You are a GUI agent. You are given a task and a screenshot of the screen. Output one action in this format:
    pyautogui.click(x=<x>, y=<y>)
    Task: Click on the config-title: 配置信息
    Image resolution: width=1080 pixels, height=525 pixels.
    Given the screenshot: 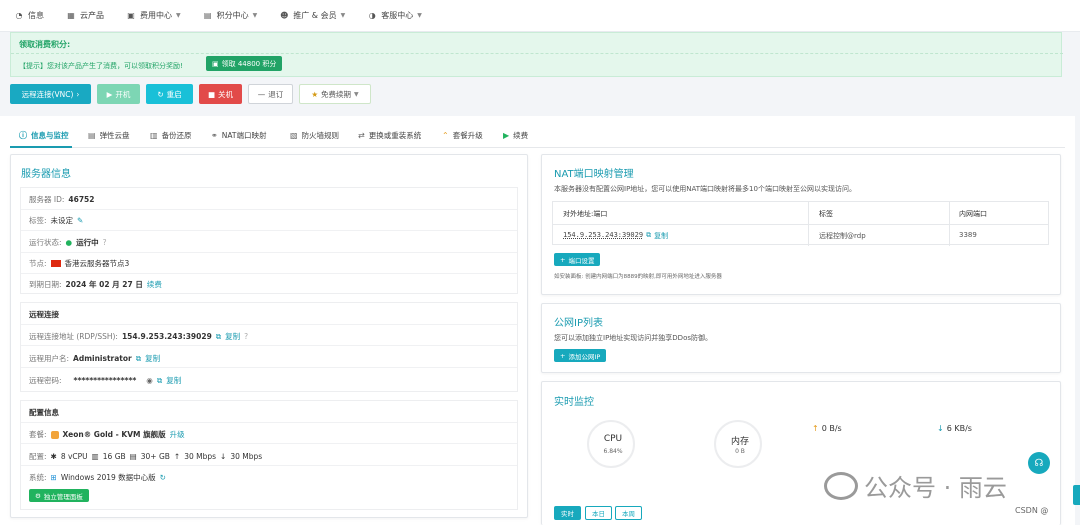 What is the action you would take?
    pyautogui.click(x=44, y=412)
    